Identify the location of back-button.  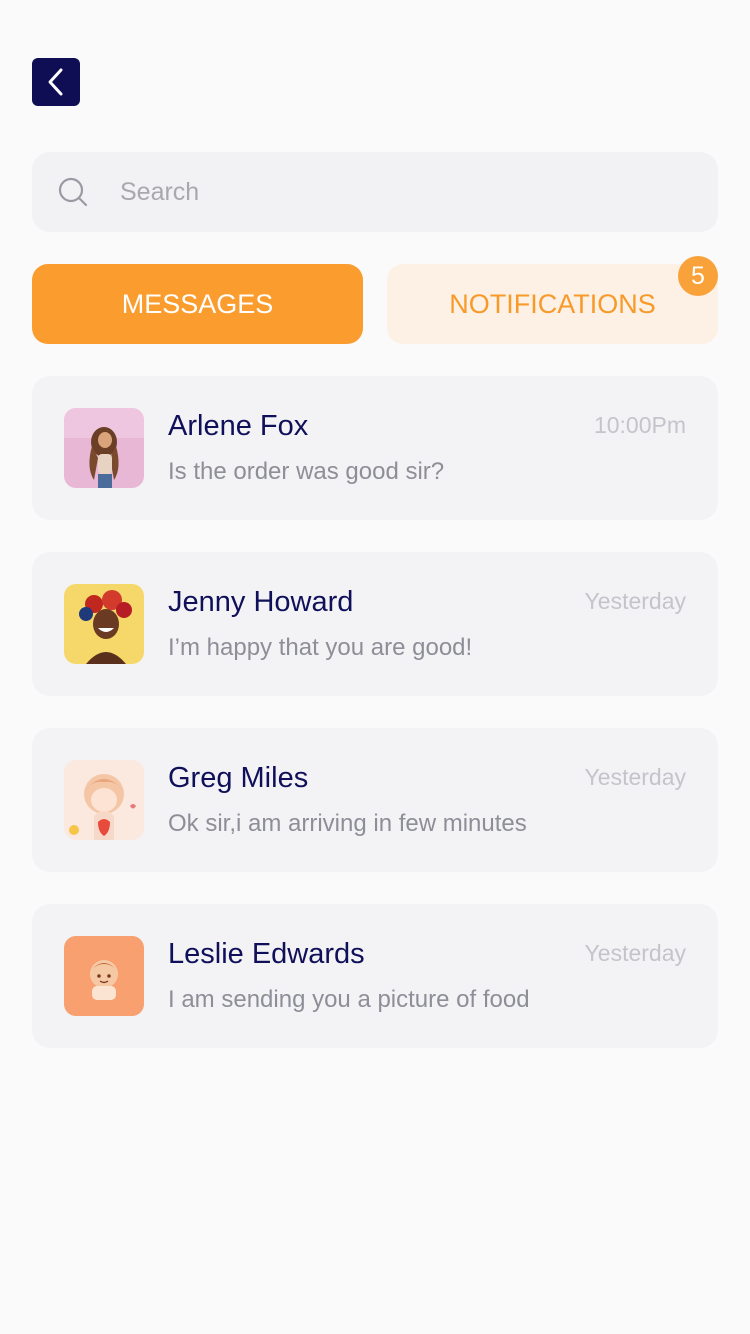
(56, 82).